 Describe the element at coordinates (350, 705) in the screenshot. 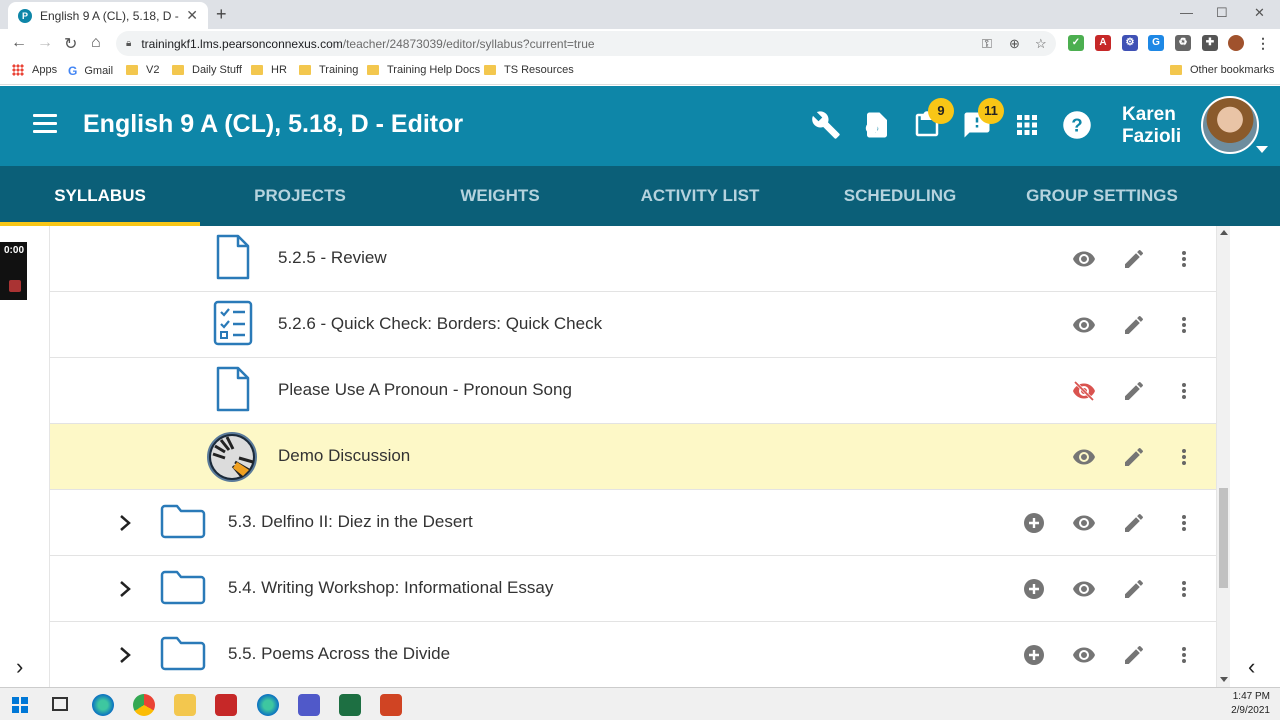

I see `excel-icon` at that location.